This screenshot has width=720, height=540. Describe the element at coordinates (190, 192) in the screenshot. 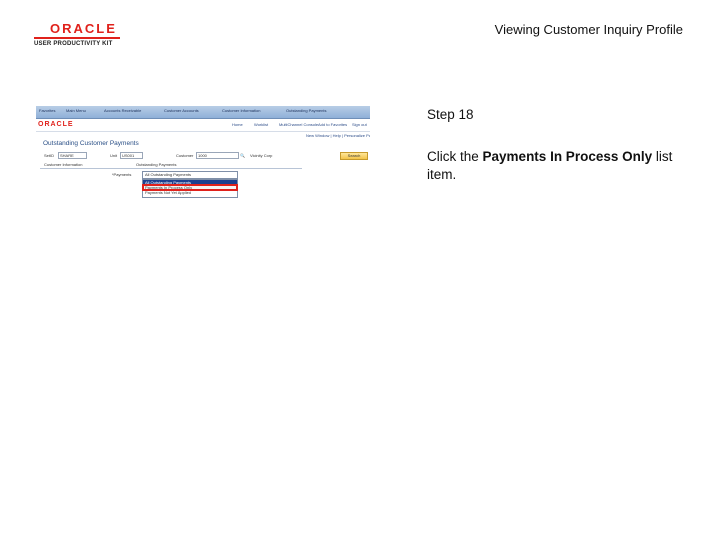

I see `option-payments-not-applied: Payments Not Yet Applied` at that location.